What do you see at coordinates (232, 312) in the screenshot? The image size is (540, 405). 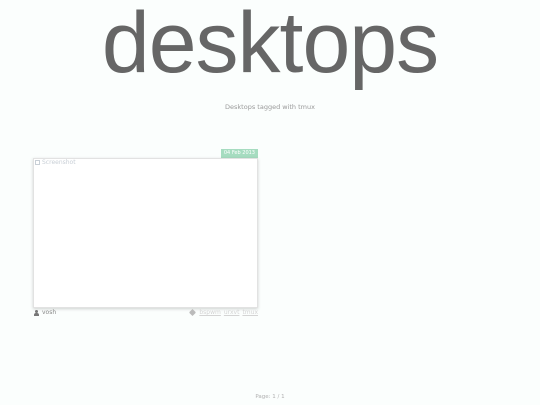 I see `tag-link-urxvt: urxvt` at bounding box center [232, 312].